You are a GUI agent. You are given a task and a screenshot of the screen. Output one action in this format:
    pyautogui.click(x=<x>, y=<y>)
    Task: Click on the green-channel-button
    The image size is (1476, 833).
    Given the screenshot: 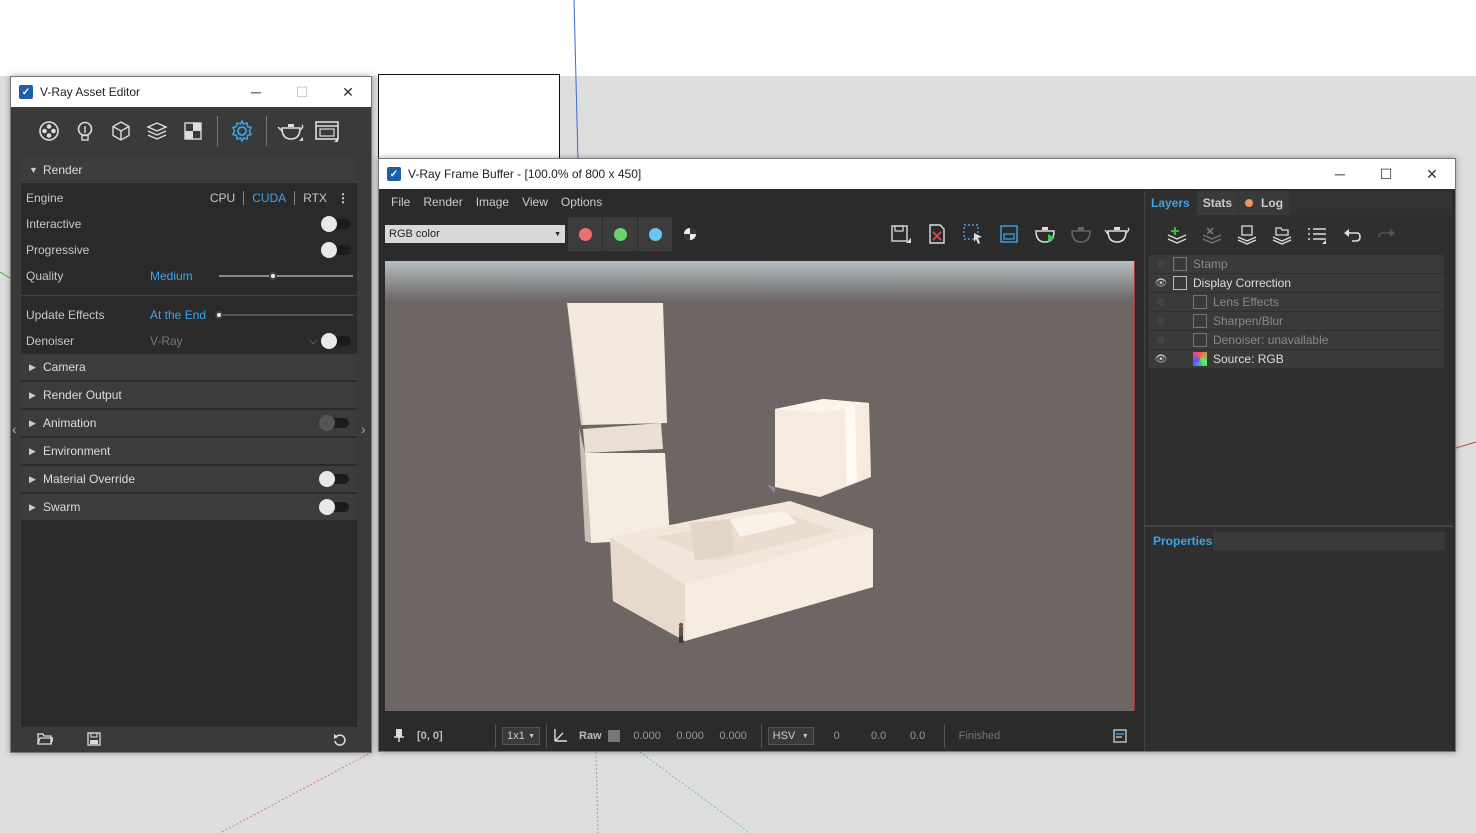 What is the action you would take?
    pyautogui.click(x=620, y=234)
    